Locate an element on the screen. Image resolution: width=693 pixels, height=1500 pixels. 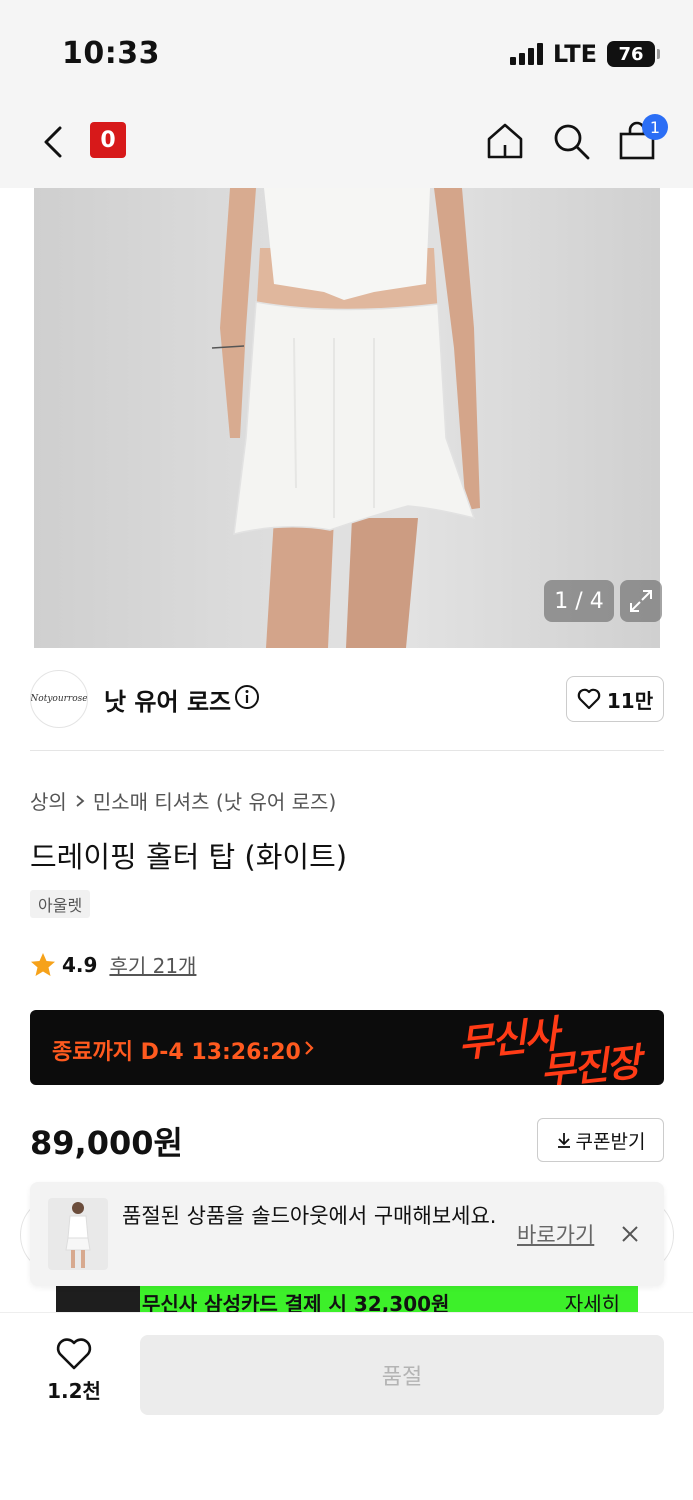
brand-row: Notyourrose 낫 유어 로즈 11만 is located at coordinates (347, 699).